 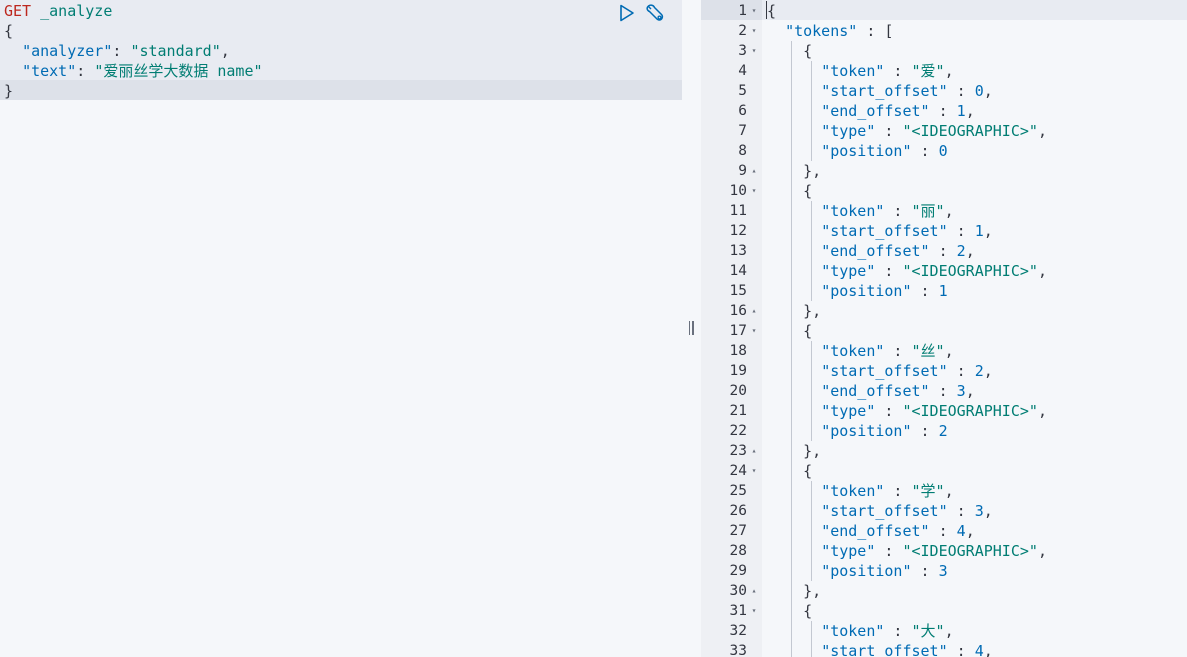 What do you see at coordinates (738, 191) in the screenshot?
I see `line-number: 10` at bounding box center [738, 191].